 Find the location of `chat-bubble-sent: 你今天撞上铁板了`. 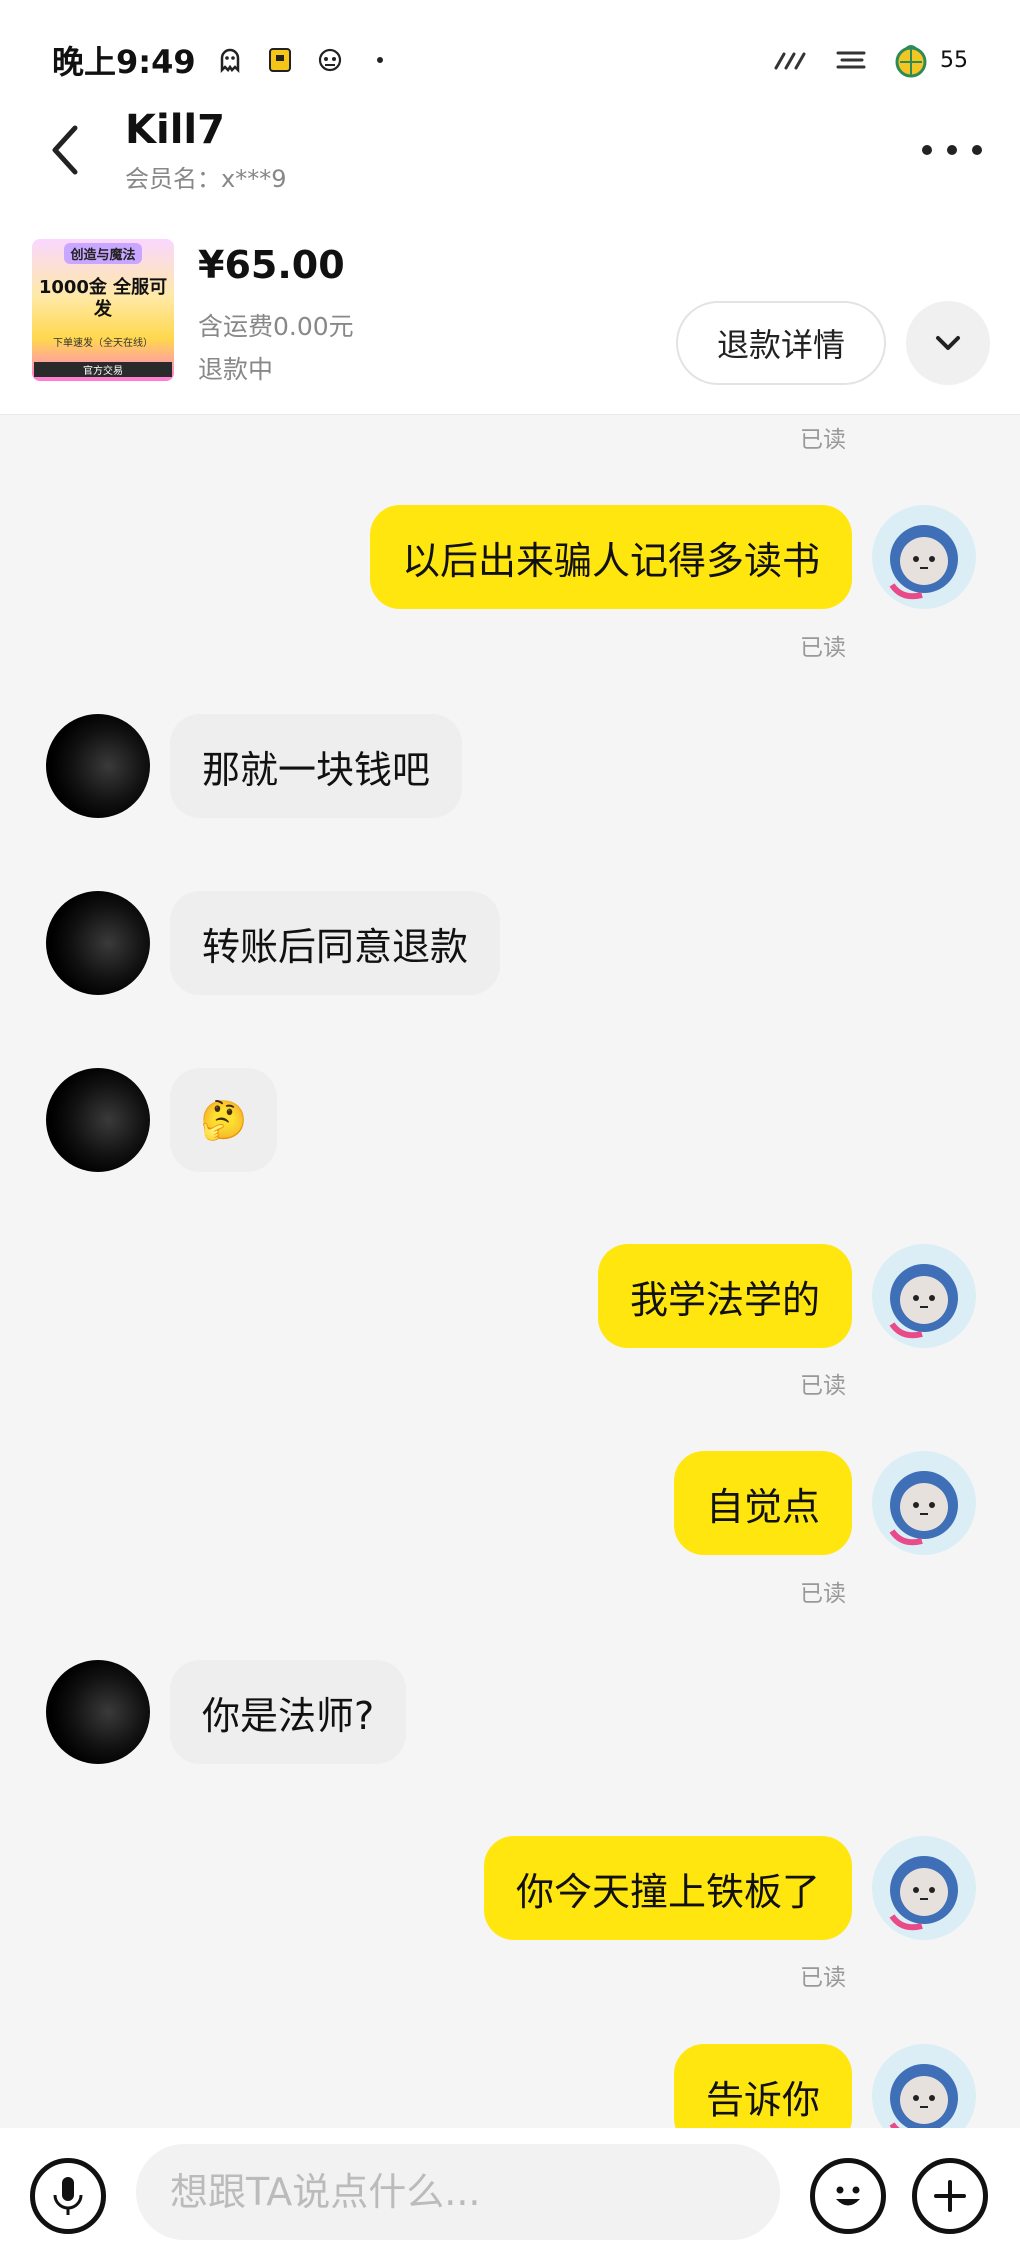

chat-bubble-sent: 你今天撞上铁板了 is located at coordinates (667, 1888).